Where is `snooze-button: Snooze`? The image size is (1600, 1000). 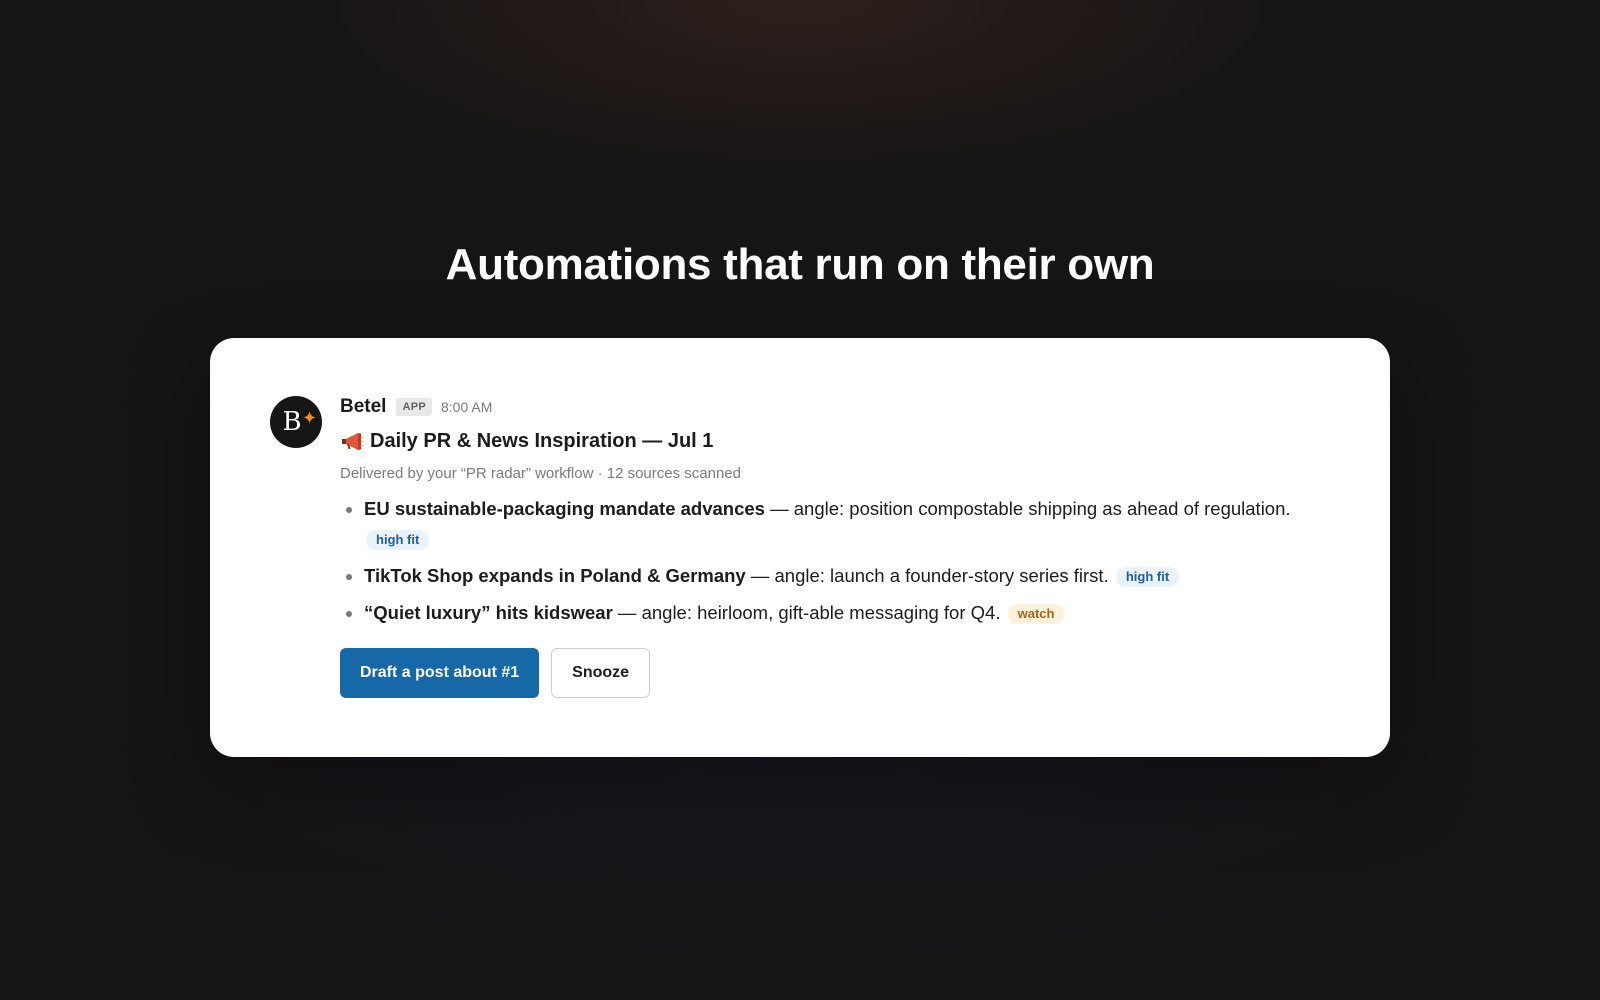
snooze-button: Snooze is located at coordinates (601, 673).